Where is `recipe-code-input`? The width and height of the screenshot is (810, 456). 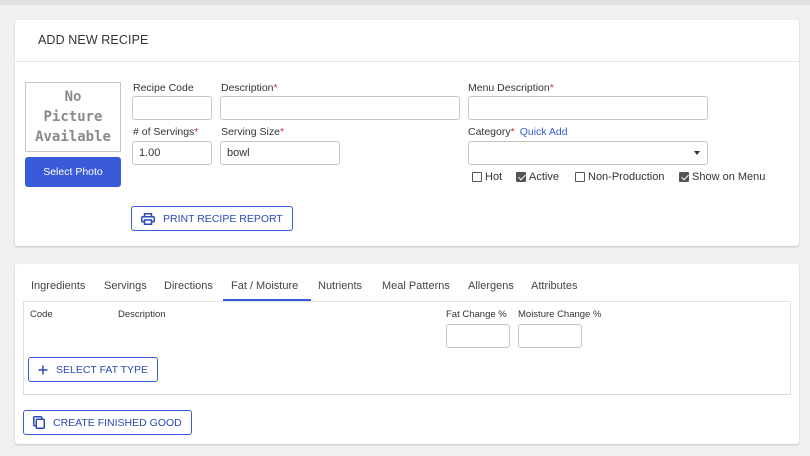 recipe-code-input is located at coordinates (172, 108).